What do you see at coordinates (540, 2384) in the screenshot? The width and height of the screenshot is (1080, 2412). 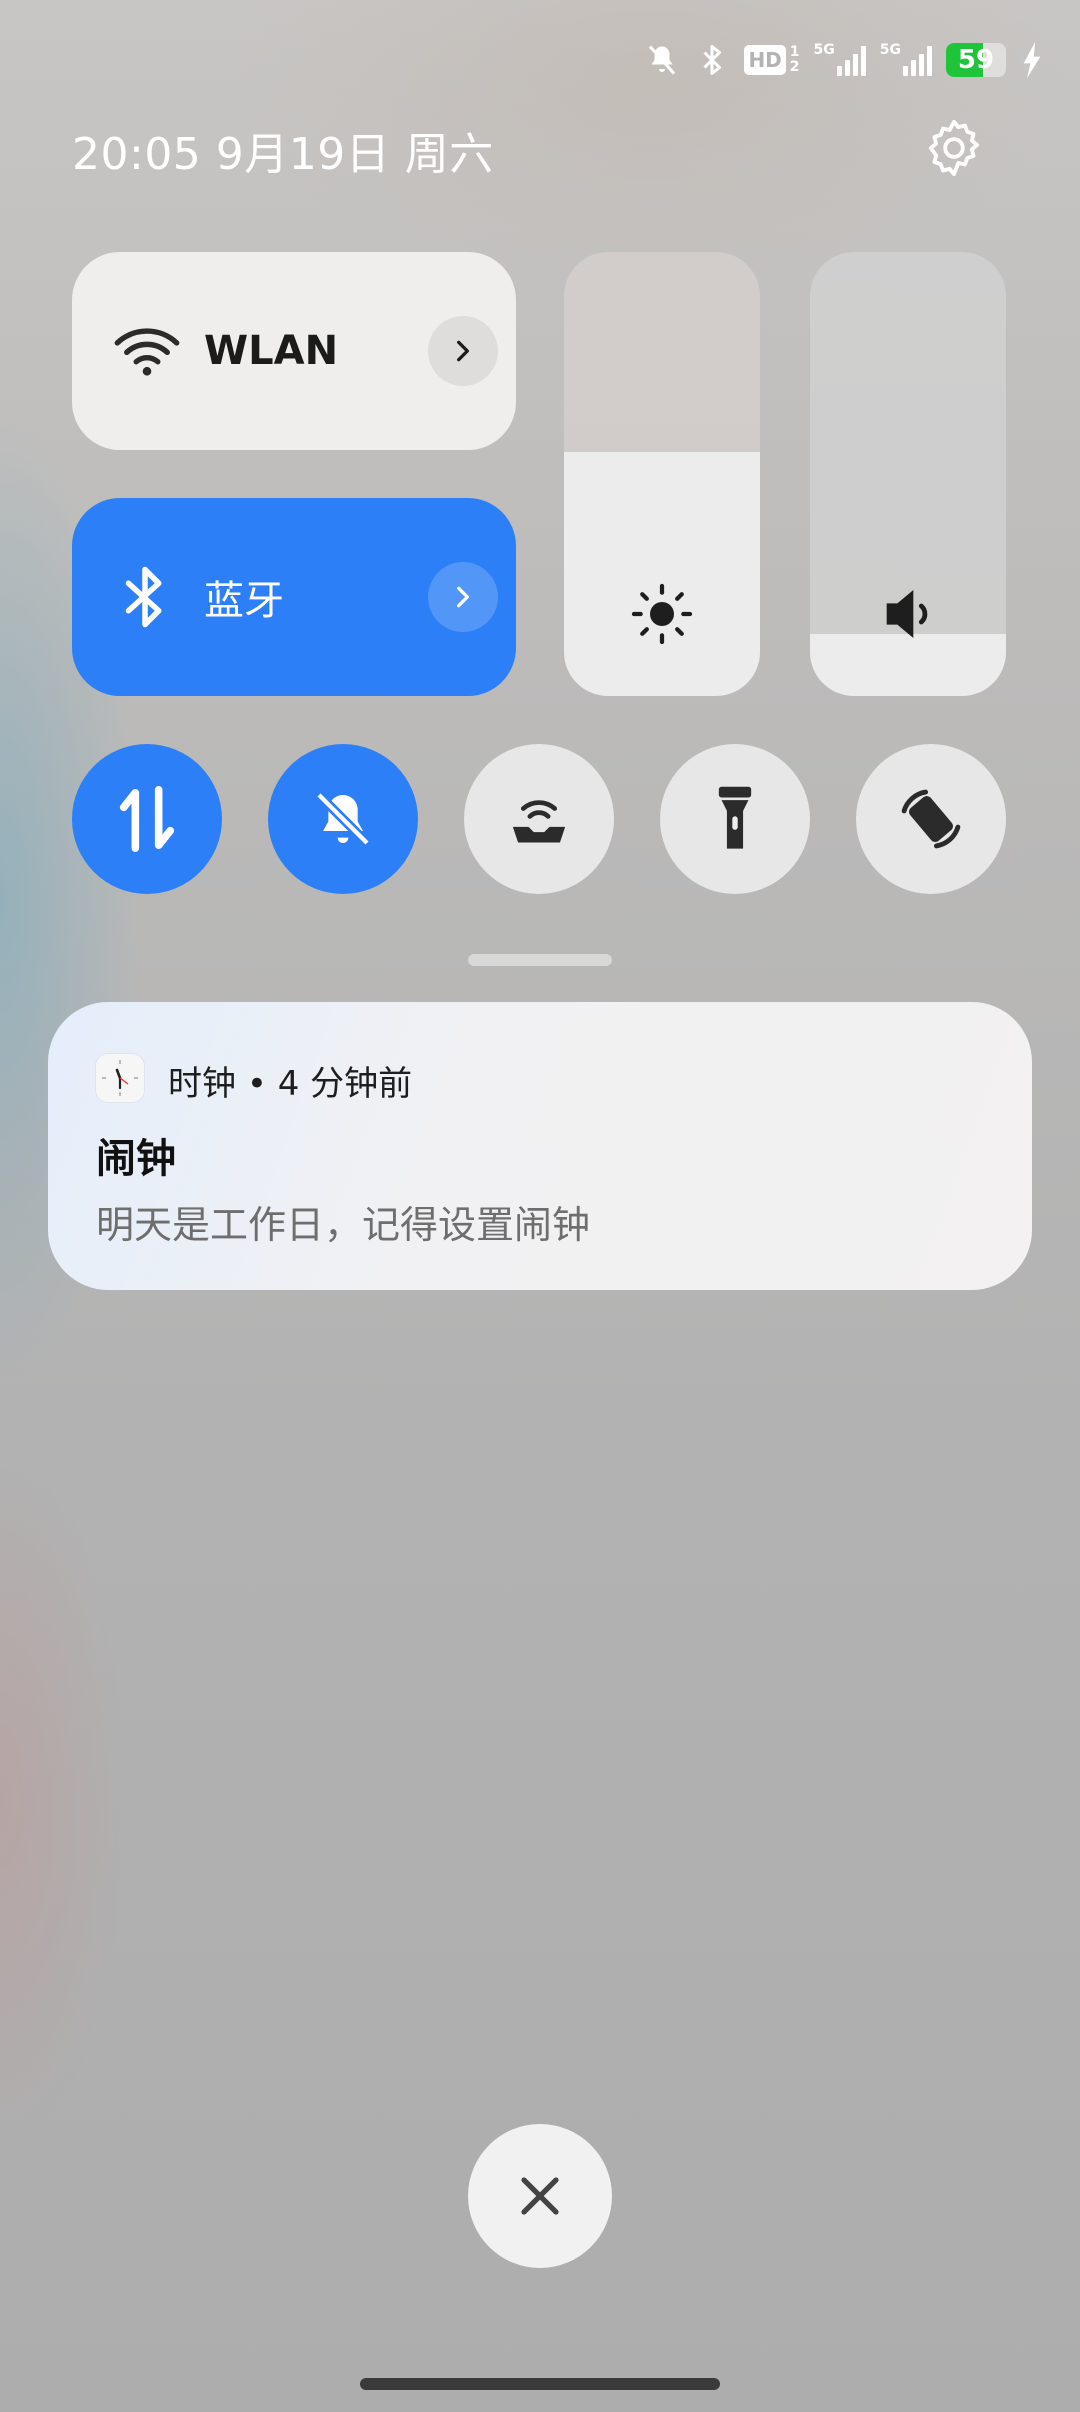 I see `home-indicator` at bounding box center [540, 2384].